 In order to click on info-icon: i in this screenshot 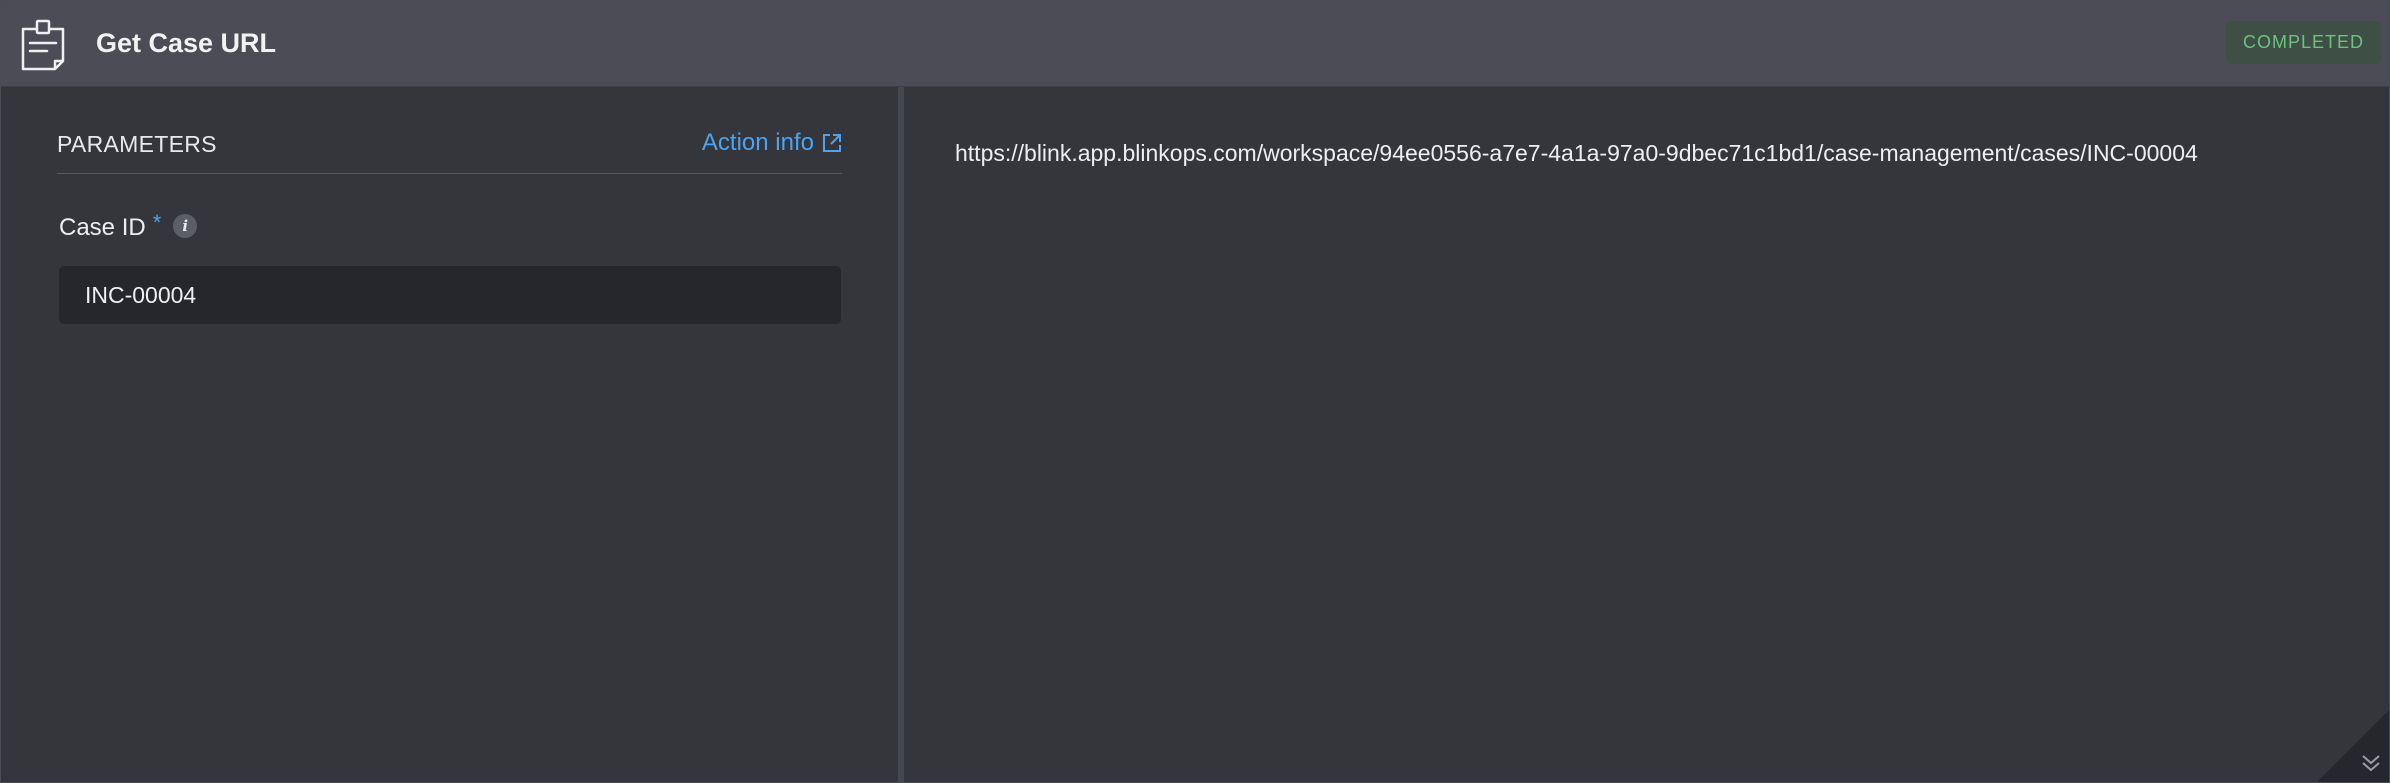, I will do `click(185, 226)`.